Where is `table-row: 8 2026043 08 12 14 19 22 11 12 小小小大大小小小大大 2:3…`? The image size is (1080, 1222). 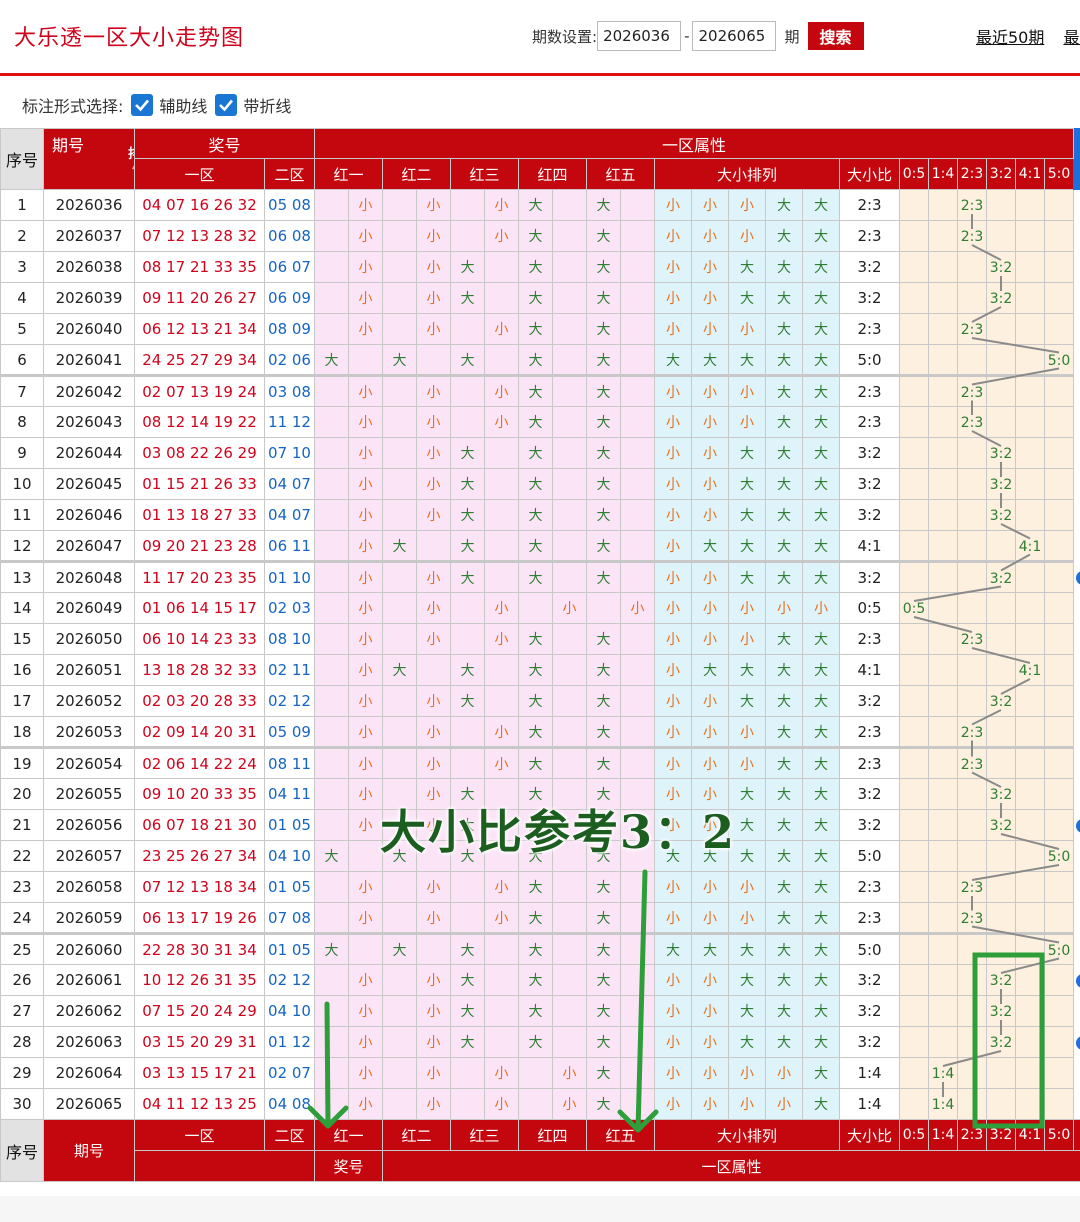
table-row: 8 2026043 08 12 14 19 22 11 12 小小小大大小小小大大 2:3… is located at coordinates (540, 422).